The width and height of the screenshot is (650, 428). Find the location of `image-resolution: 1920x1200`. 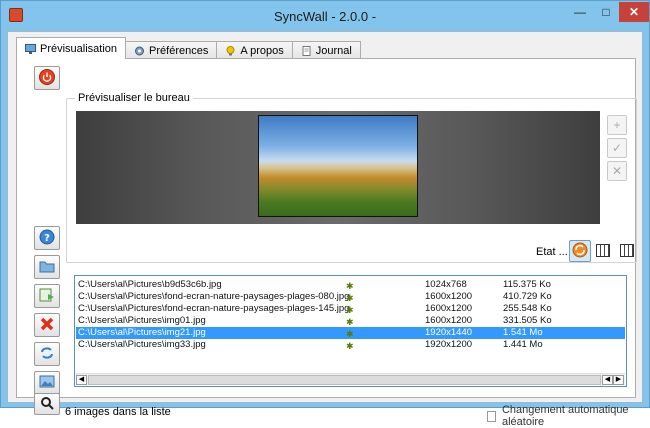

image-resolution: 1920x1200 is located at coordinates (449, 344).